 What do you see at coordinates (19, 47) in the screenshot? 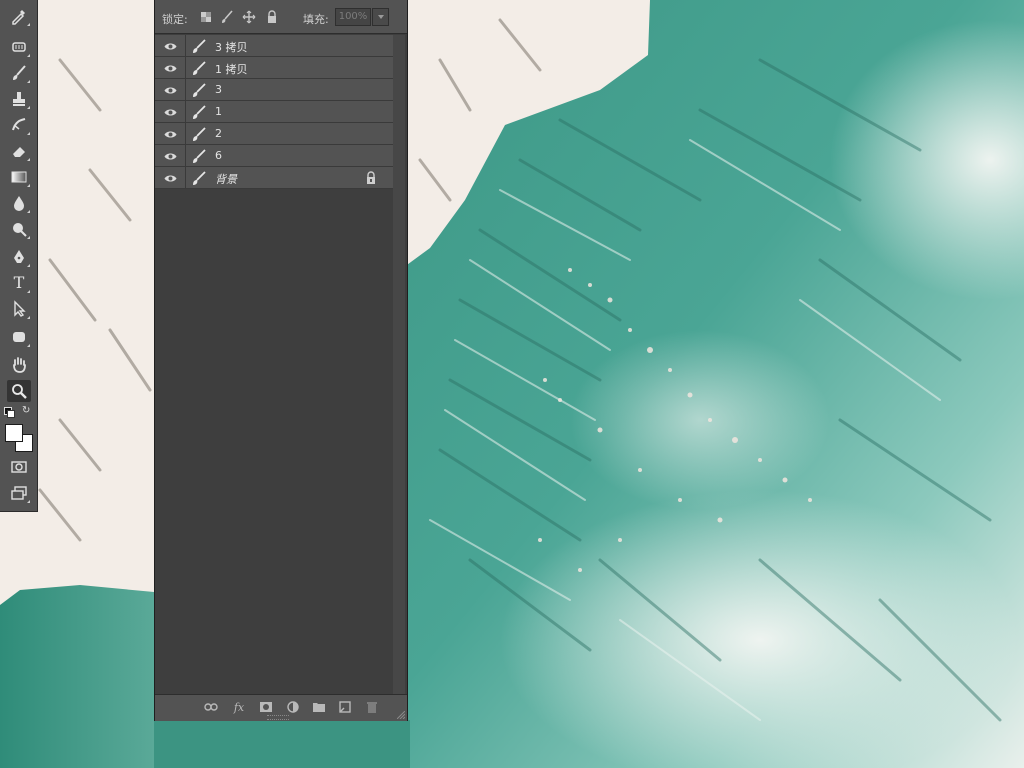
I see `healing-brush-icon` at bounding box center [19, 47].